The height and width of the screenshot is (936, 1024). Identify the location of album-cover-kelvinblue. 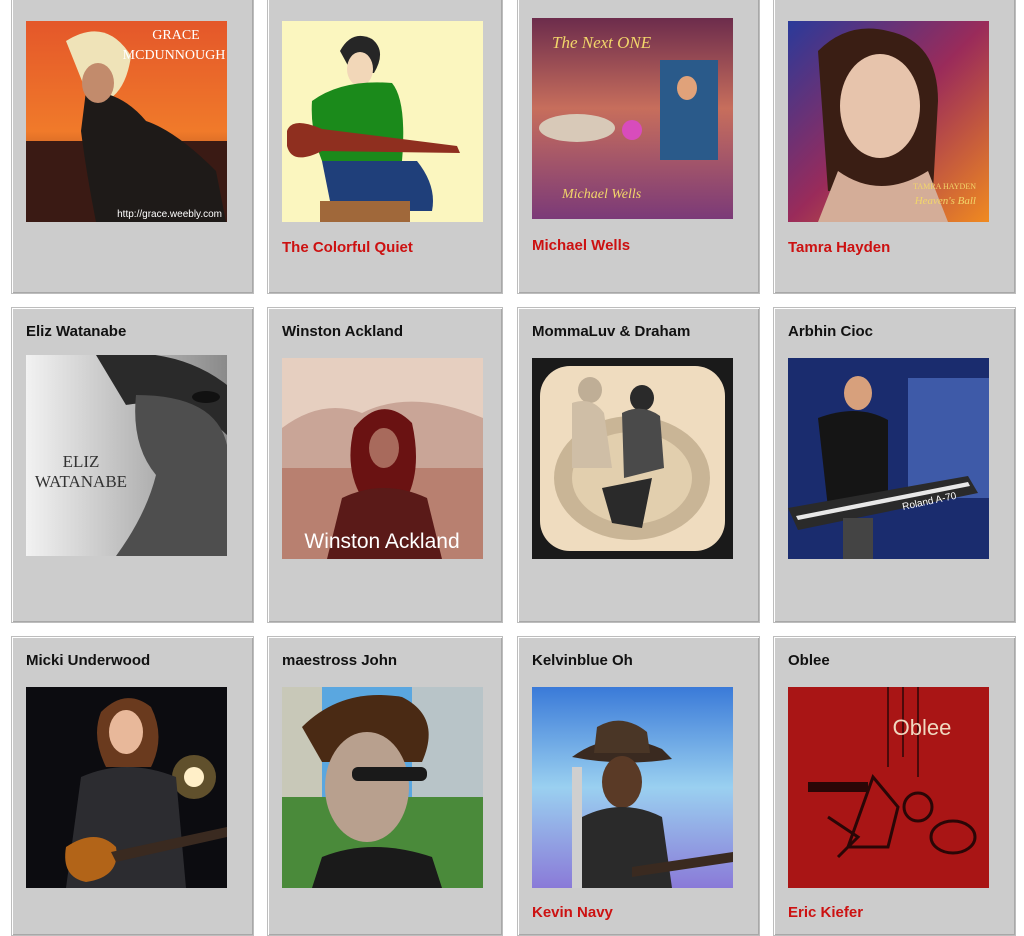
(632, 787).